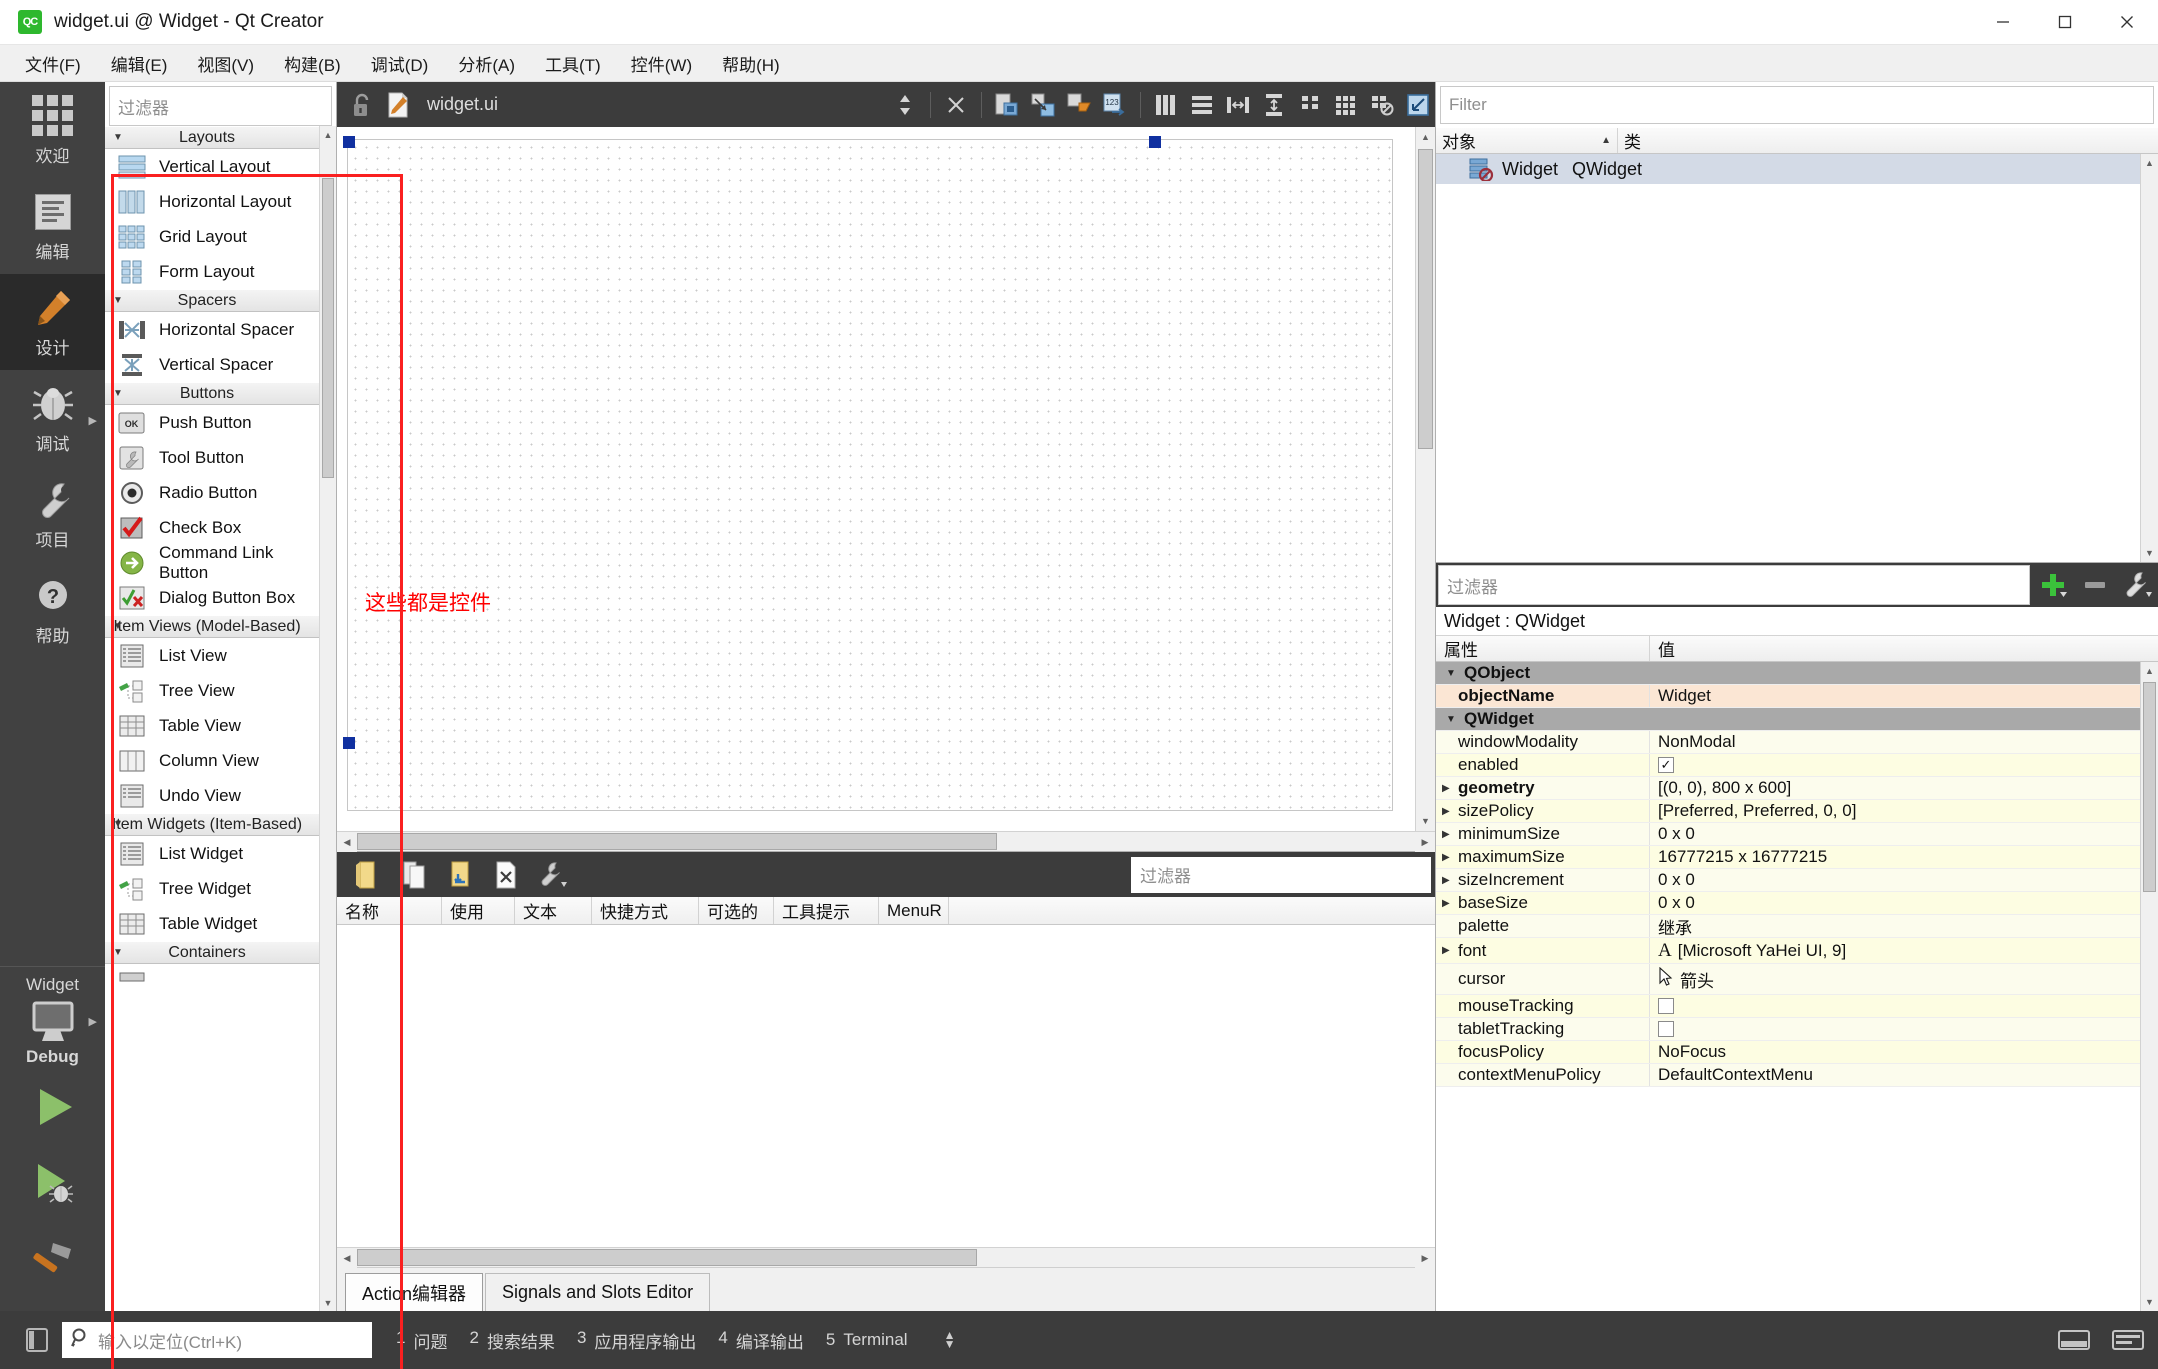 Image resolution: width=2158 pixels, height=1369 pixels. What do you see at coordinates (1797, 169) in the screenshot?
I see `object-inspector-row-widget: Widget QWidget` at bounding box center [1797, 169].